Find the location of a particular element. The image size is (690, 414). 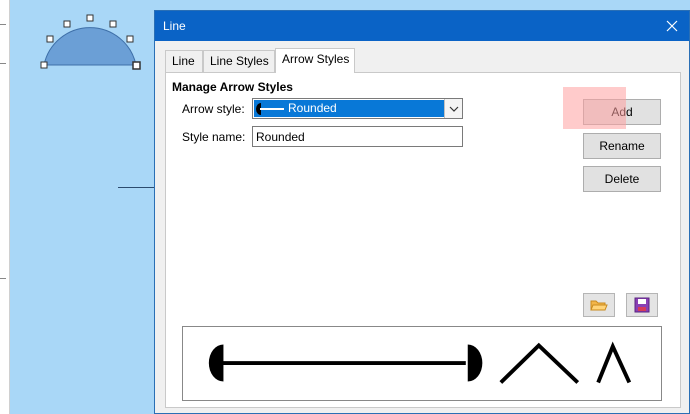

close-icon is located at coordinates (672, 26).